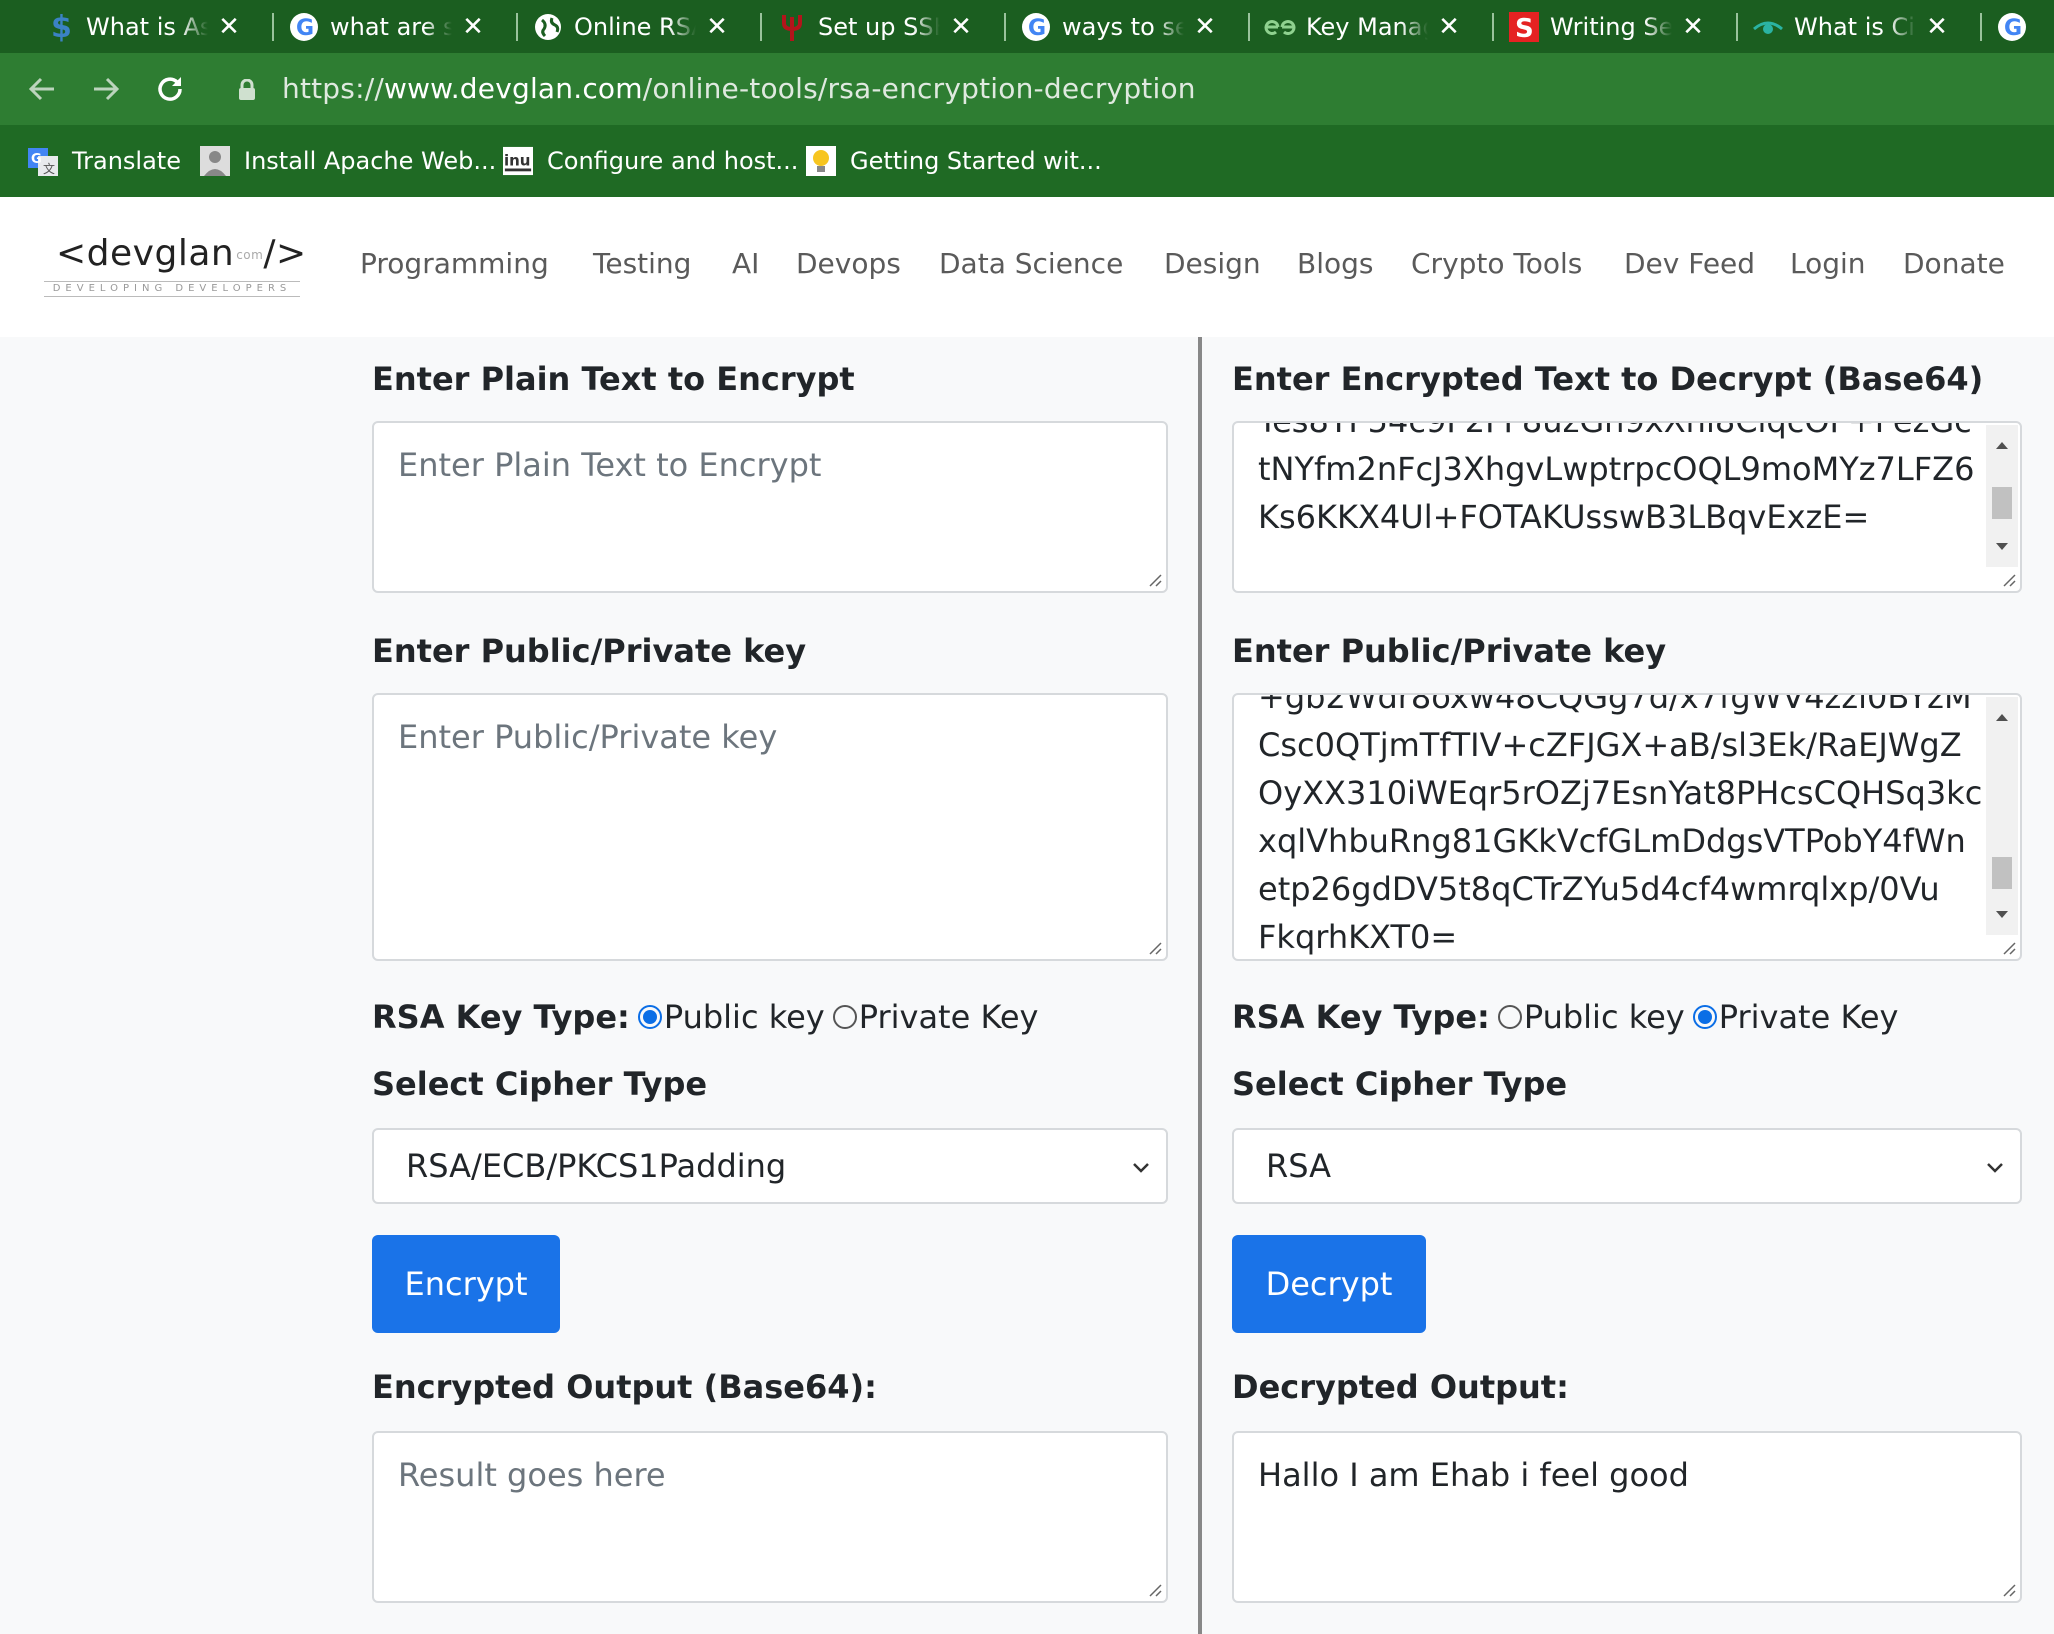  I want to click on menu-data-science: Data Science, so click(1031, 263).